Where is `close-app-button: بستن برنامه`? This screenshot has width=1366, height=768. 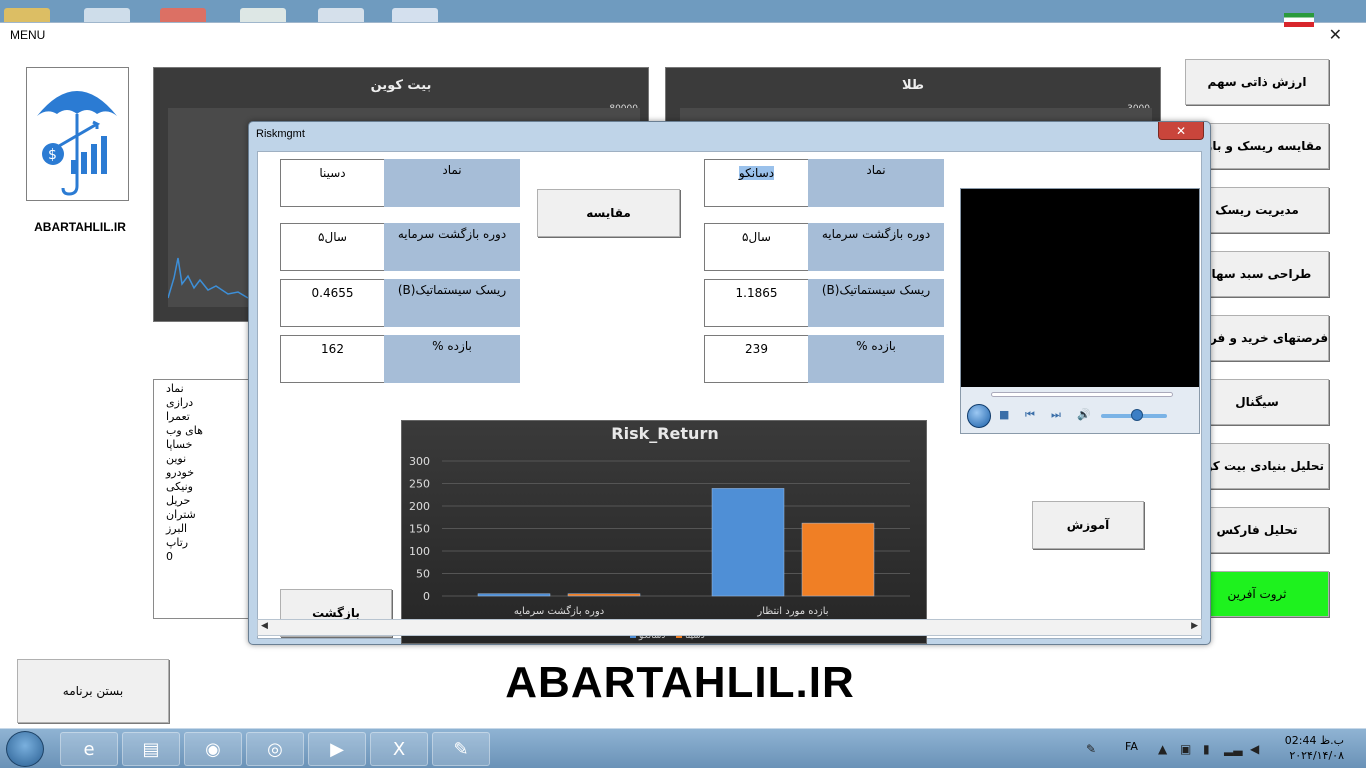 close-app-button: بستن برنامه is located at coordinates (93, 691).